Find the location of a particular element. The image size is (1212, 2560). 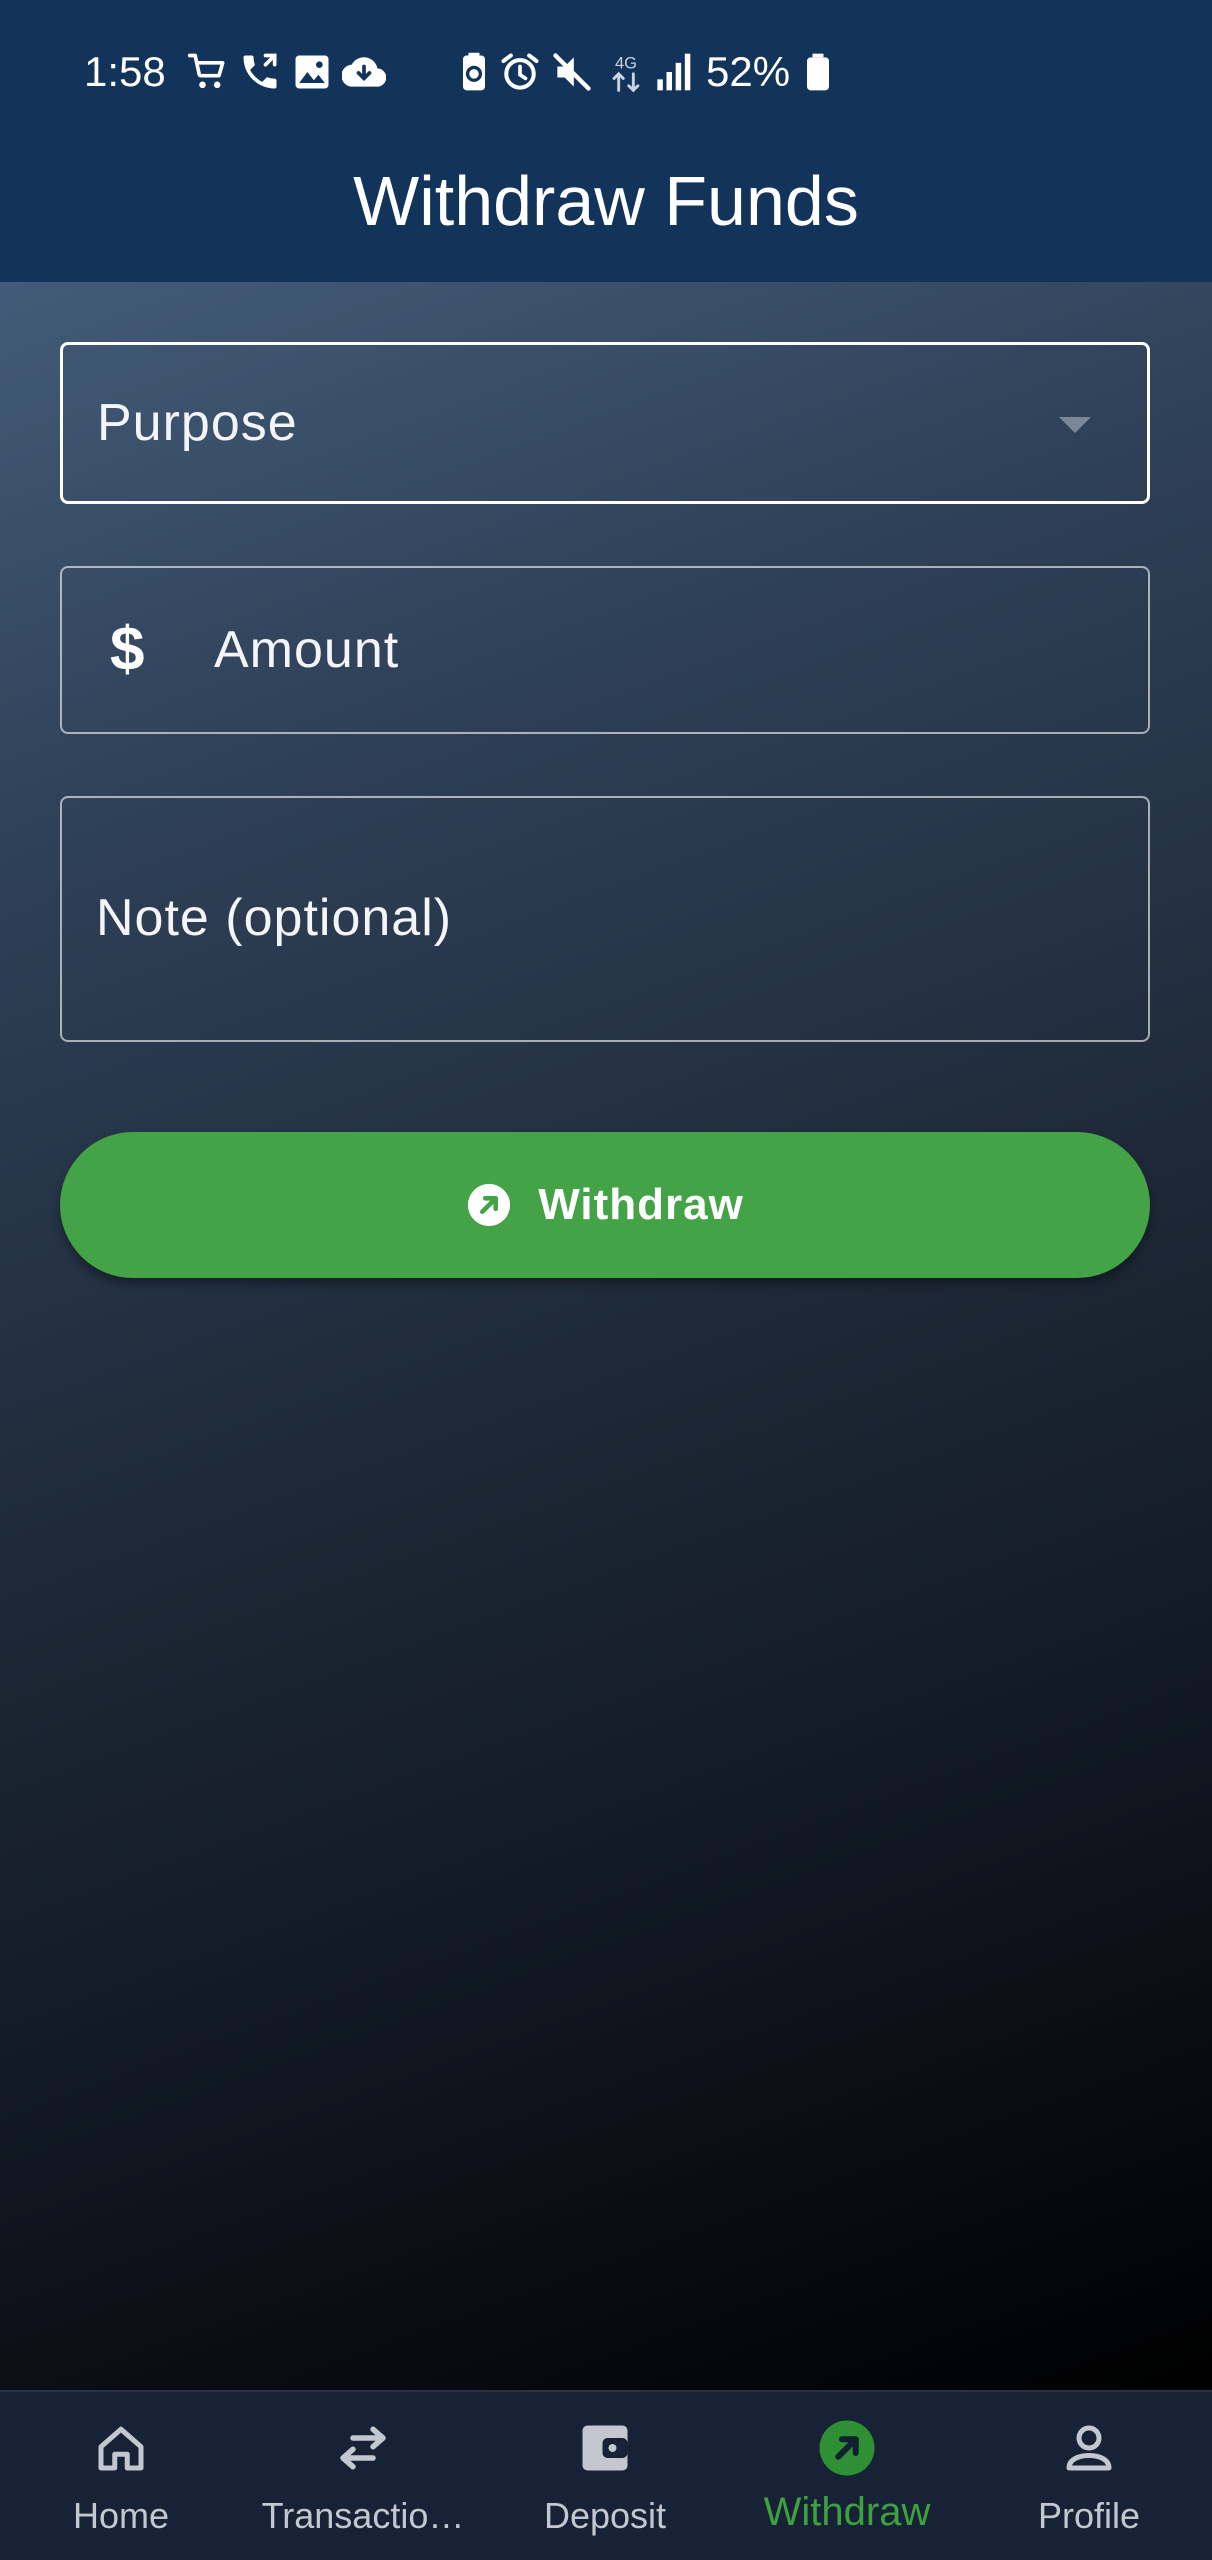

phone-forward-icon is located at coordinates (260, 71).